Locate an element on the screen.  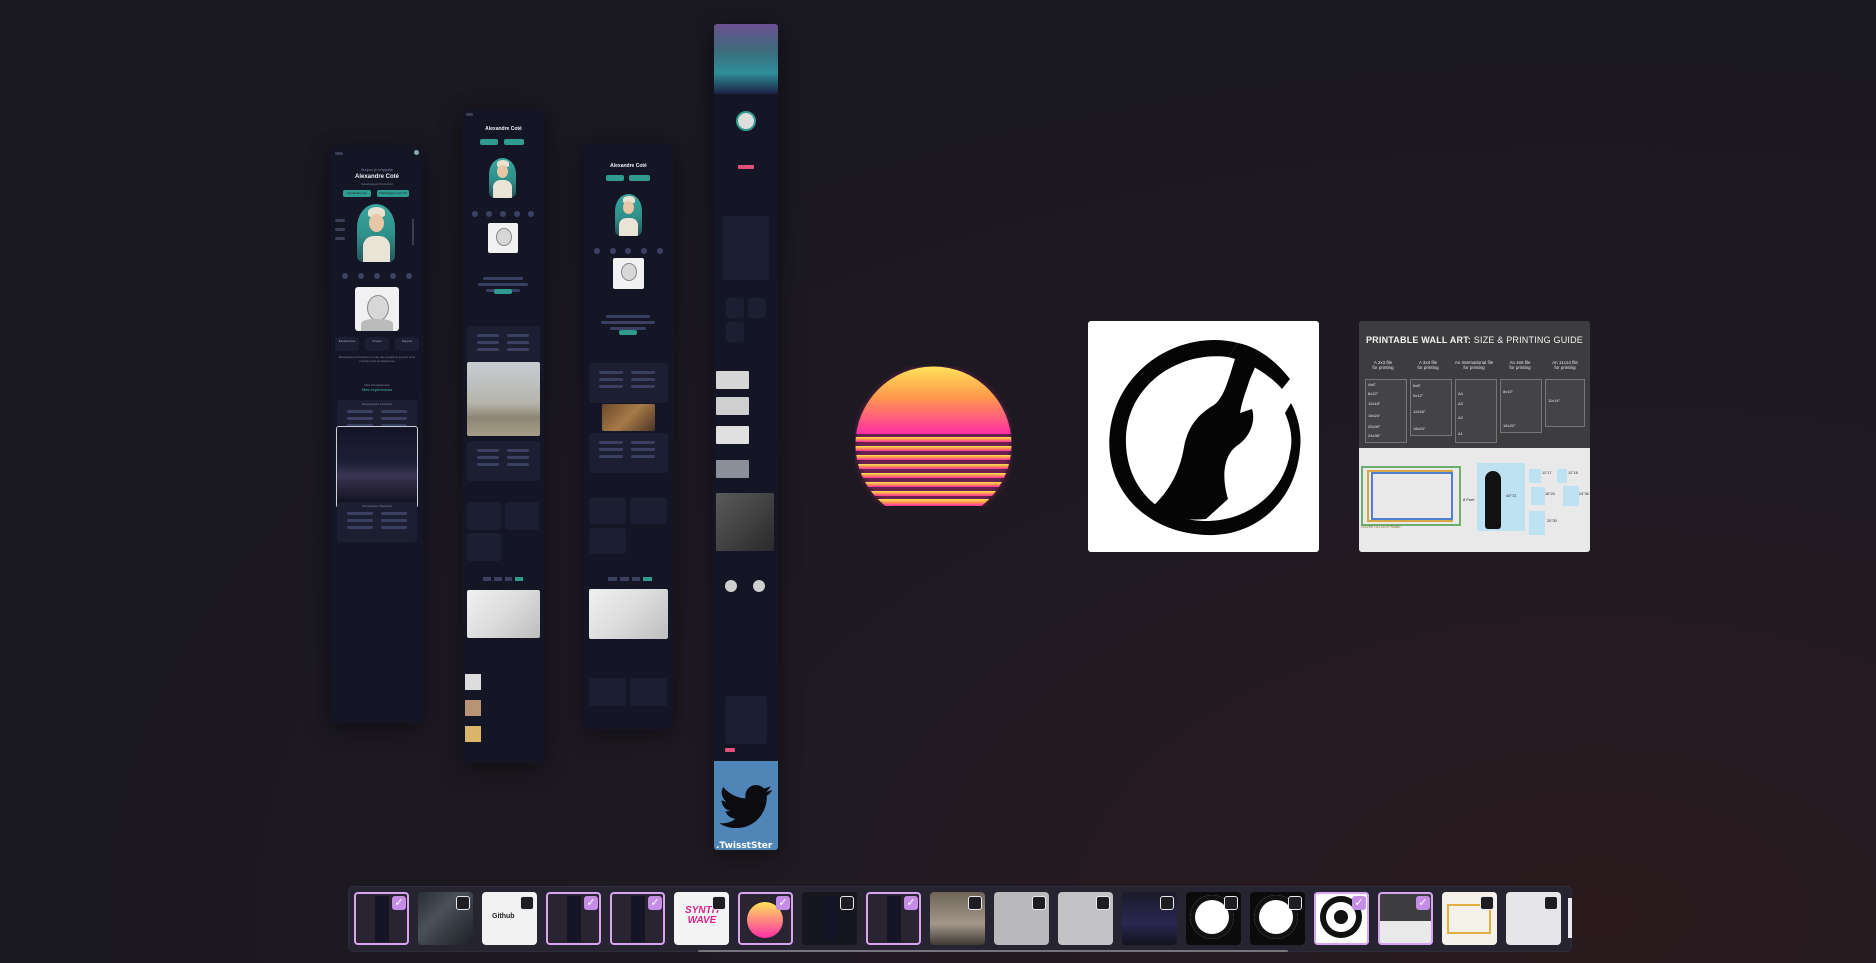
small-size-label: 24"36 is located at coordinates (1584, 494).